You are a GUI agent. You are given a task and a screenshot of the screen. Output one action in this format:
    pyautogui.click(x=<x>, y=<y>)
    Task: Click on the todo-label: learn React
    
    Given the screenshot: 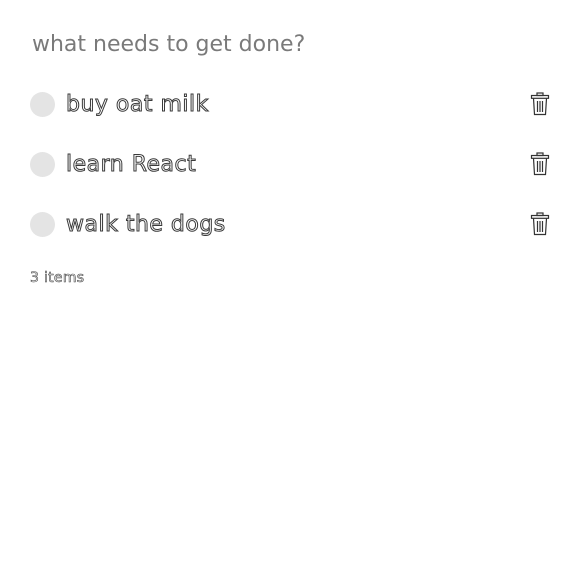 What is the action you would take?
    pyautogui.click(x=297, y=164)
    